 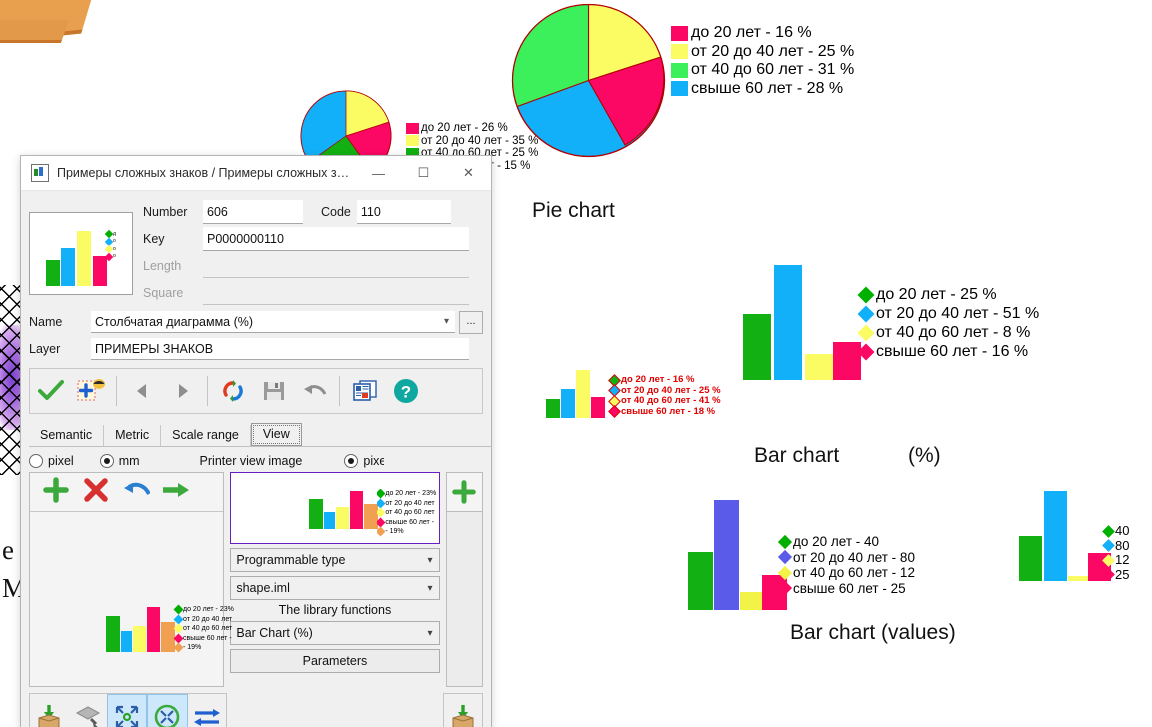 What do you see at coordinates (378, 173) in the screenshot?
I see `minimize-button: —` at bounding box center [378, 173].